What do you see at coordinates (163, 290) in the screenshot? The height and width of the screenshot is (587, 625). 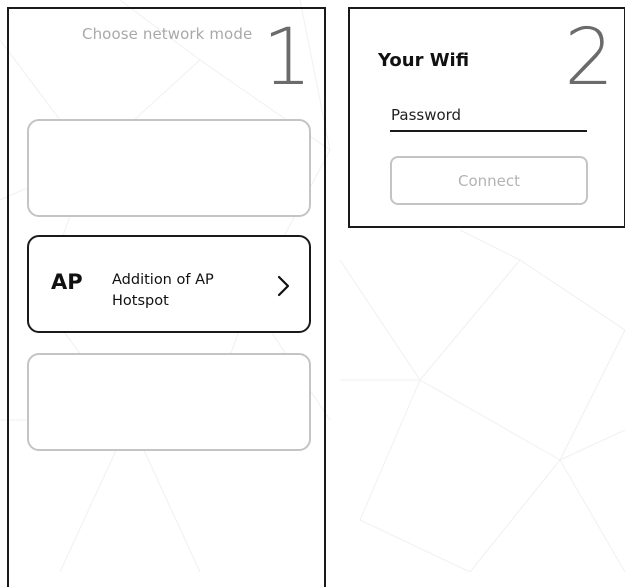 I see `ap-hotspot-label: Addition of AP Hotspot` at bounding box center [163, 290].